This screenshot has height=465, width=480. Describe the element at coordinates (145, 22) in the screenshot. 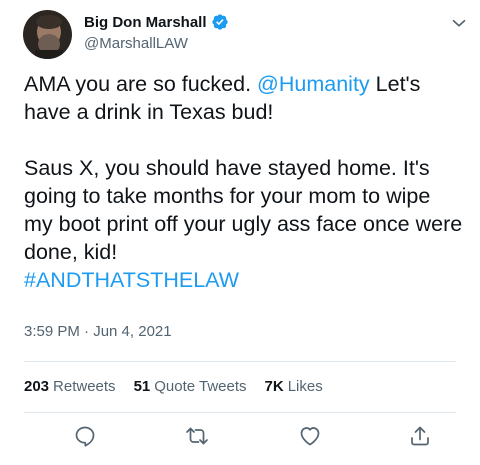

I see `author-display-name: Big Don Marshall` at that location.